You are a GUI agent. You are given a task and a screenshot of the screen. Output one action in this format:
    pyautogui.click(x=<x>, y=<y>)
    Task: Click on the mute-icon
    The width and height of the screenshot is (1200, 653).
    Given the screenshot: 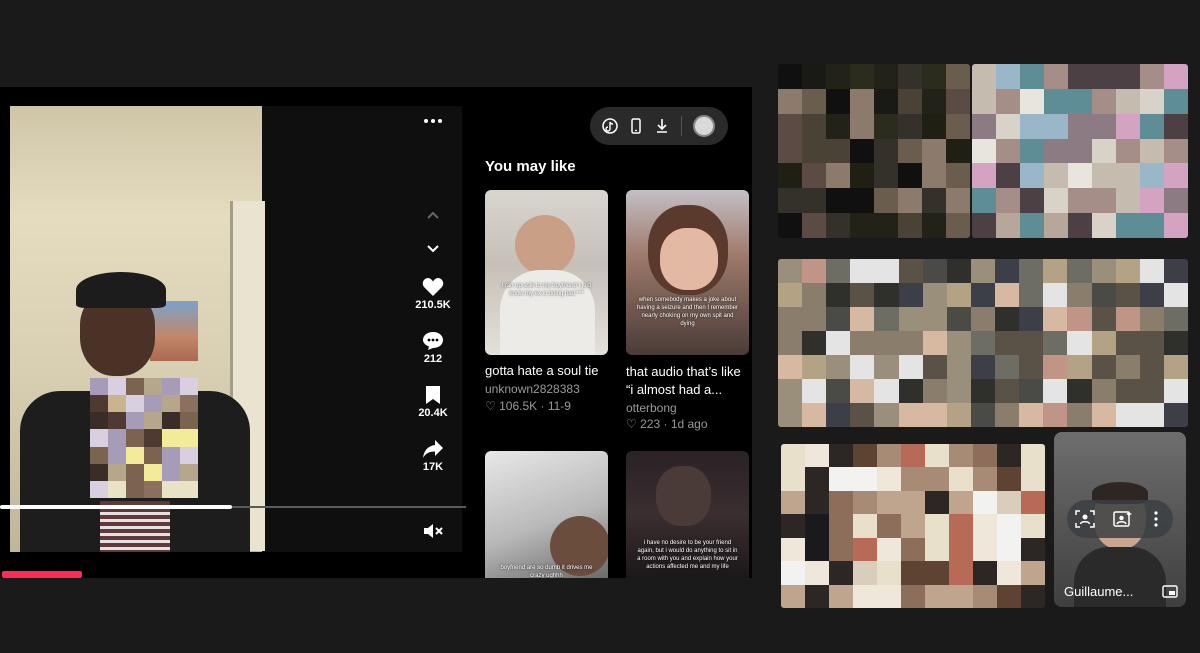 What is the action you would take?
    pyautogui.click(x=433, y=531)
    